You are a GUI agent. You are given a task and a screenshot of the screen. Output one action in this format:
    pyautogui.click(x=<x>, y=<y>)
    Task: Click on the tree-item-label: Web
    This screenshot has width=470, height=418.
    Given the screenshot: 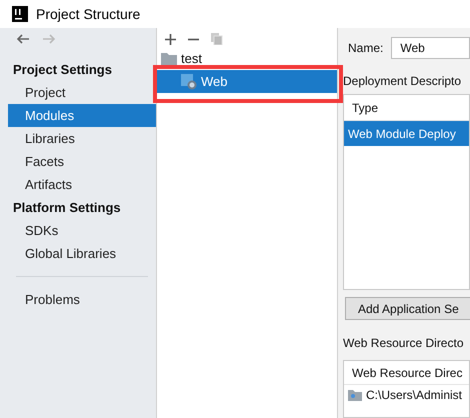 What is the action you would take?
    pyautogui.click(x=214, y=81)
    